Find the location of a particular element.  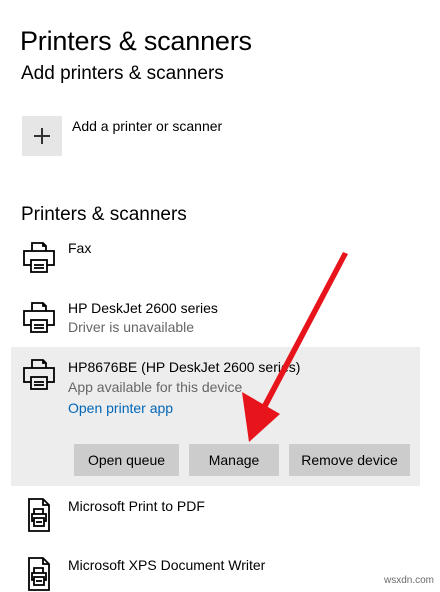

printer-name: HP DeskJet 2600 series is located at coordinates (143, 308).